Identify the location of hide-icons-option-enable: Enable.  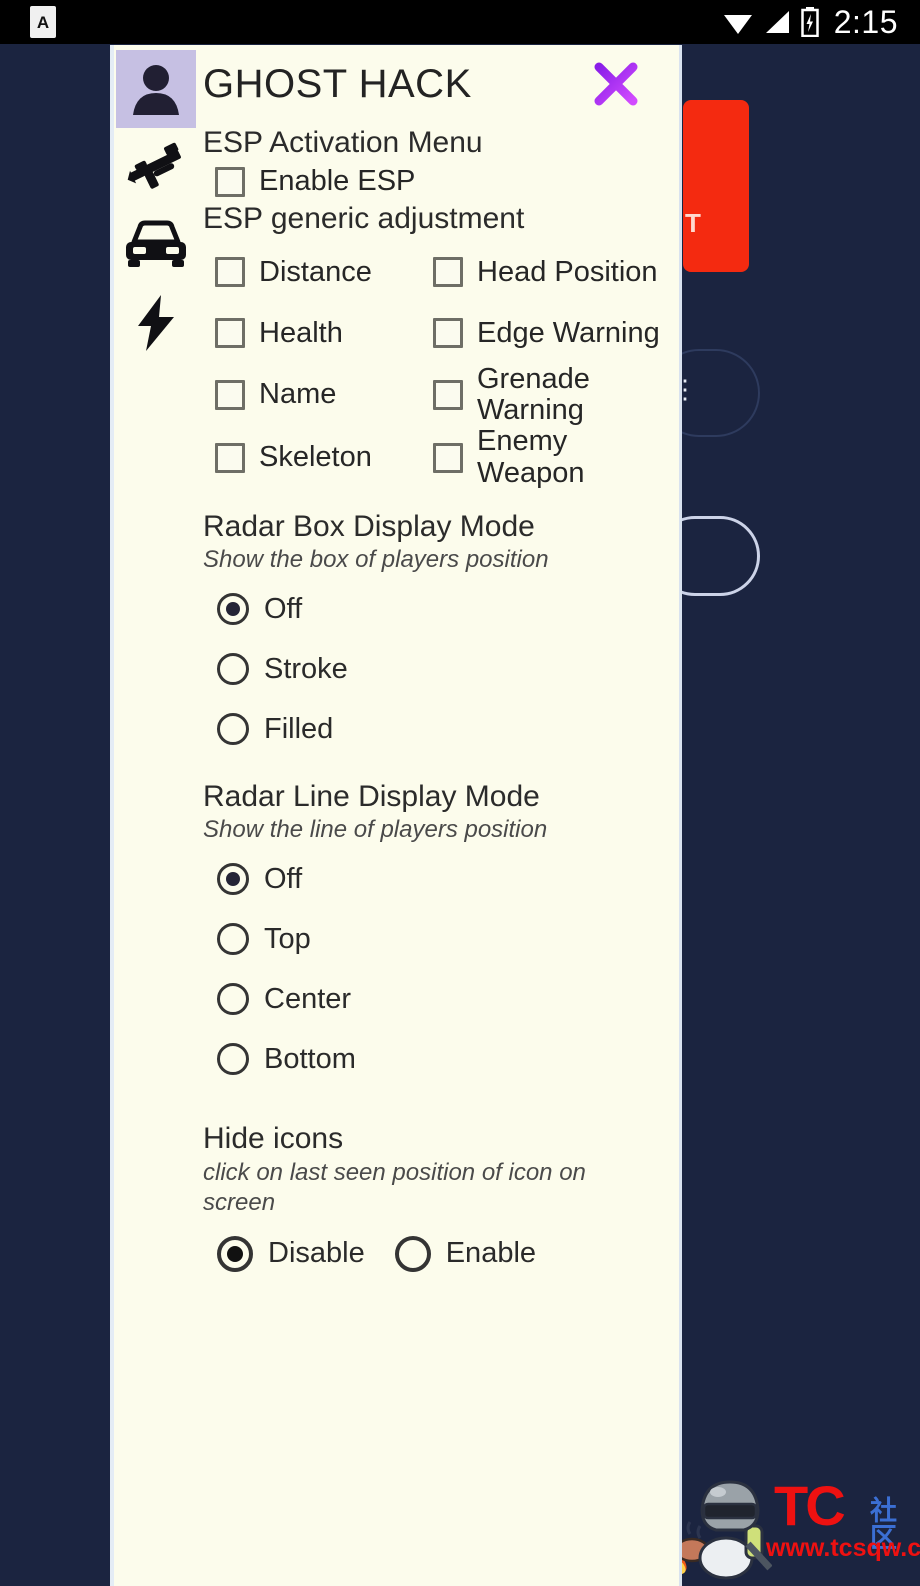
(465, 1254).